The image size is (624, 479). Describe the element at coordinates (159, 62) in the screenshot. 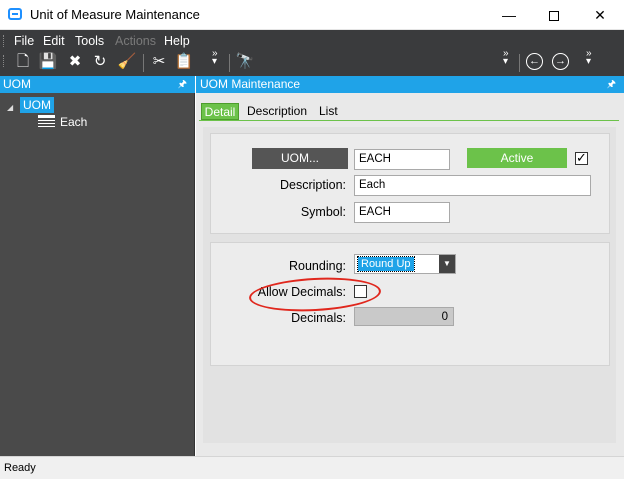

I see `cut-icon: ✂` at that location.